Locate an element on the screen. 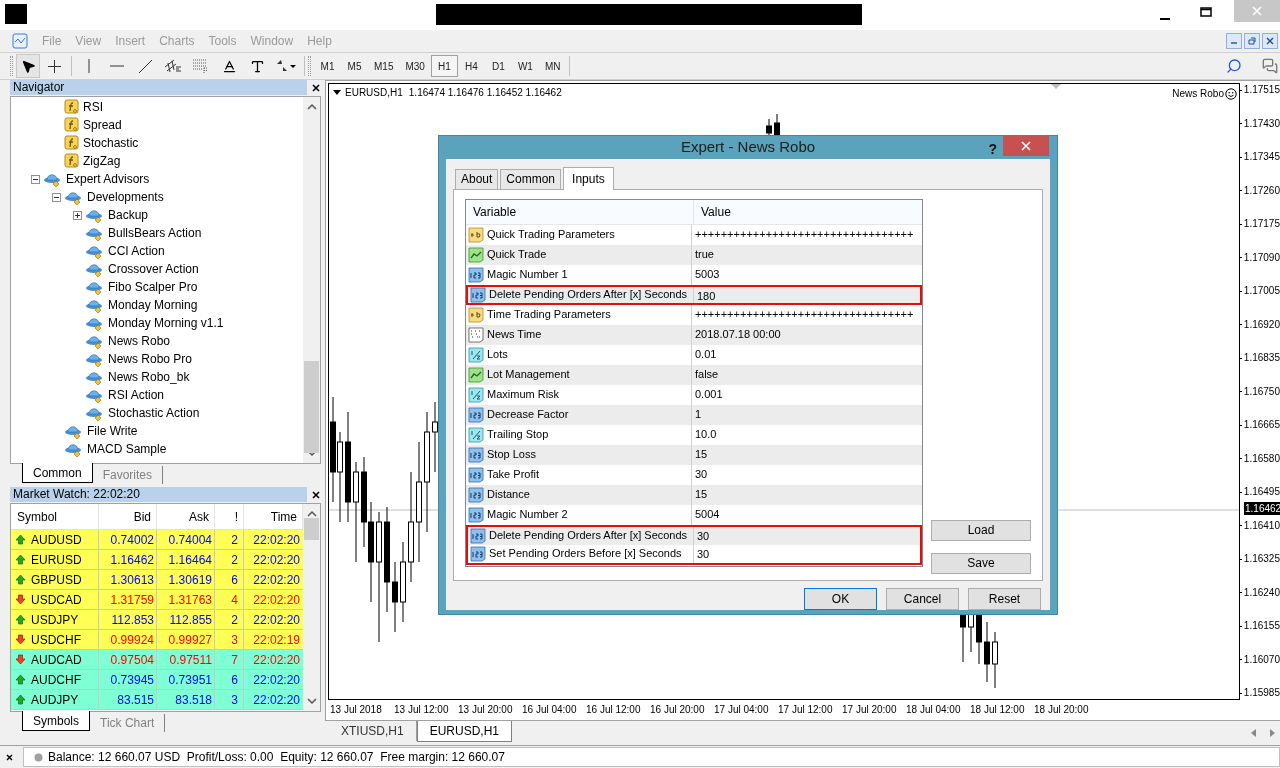 The height and width of the screenshot is (768, 1280). tree-item: ZigZag is located at coordinates (102, 161).